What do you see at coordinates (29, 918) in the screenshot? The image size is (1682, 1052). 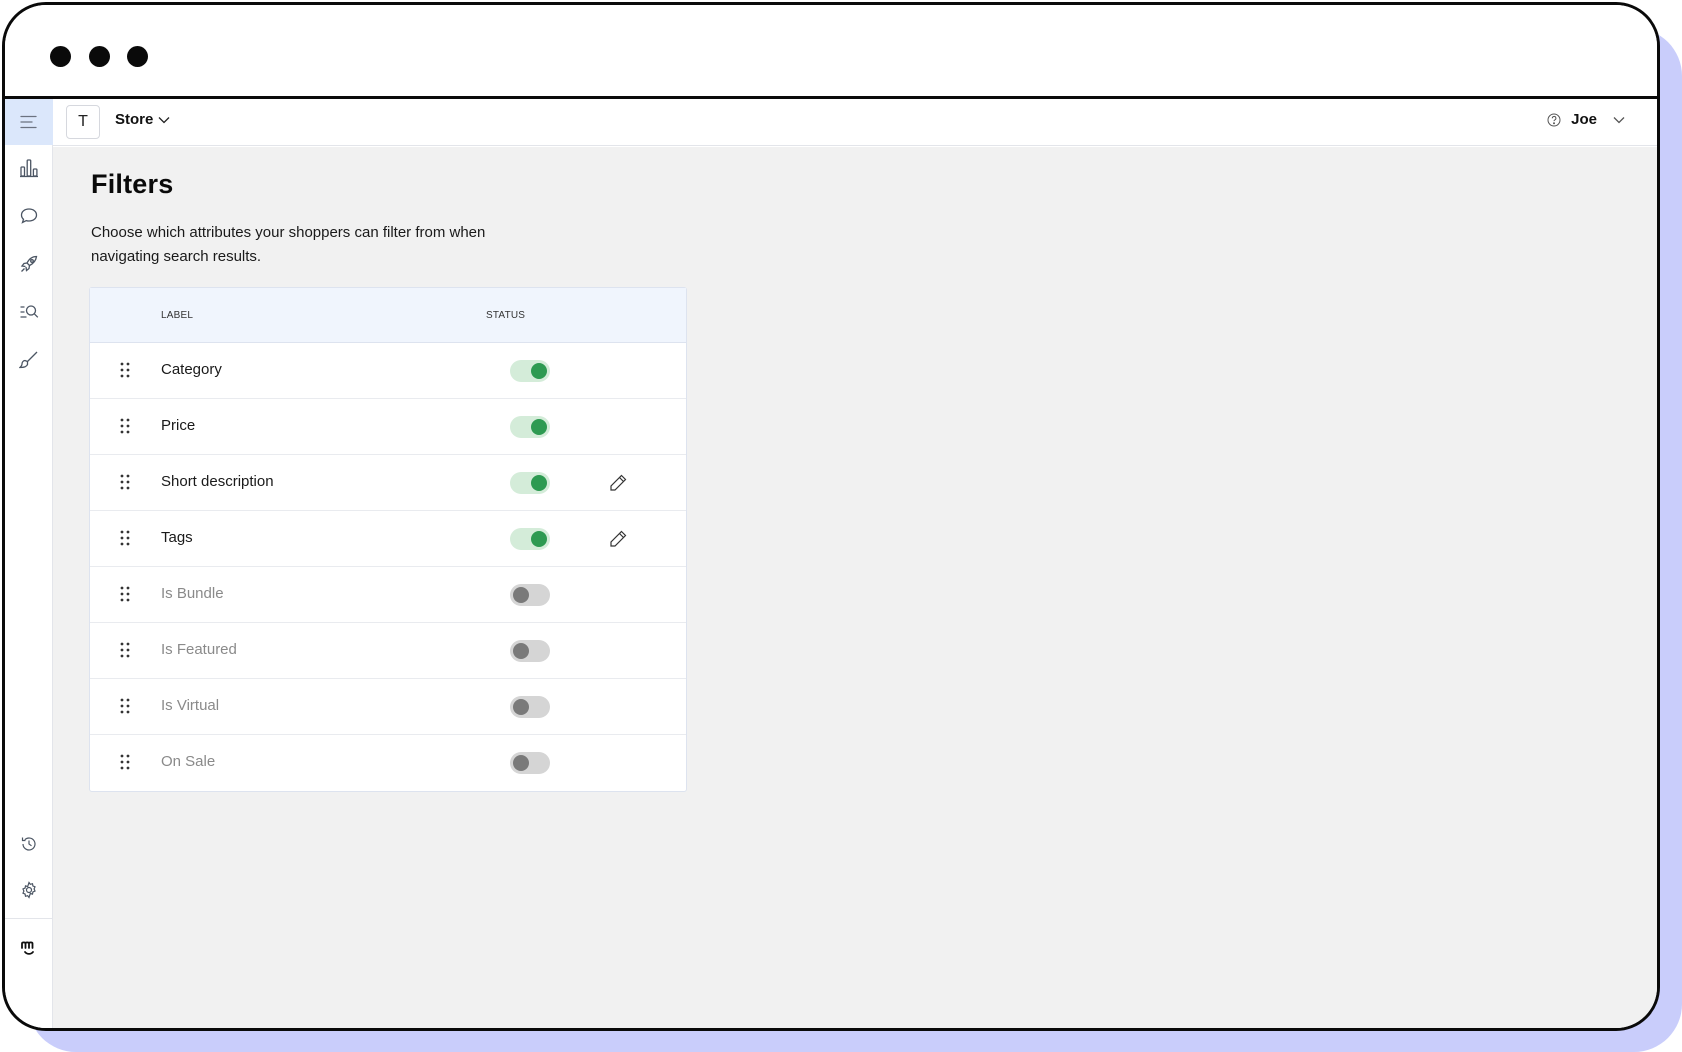 I see `sidebar-divider` at bounding box center [29, 918].